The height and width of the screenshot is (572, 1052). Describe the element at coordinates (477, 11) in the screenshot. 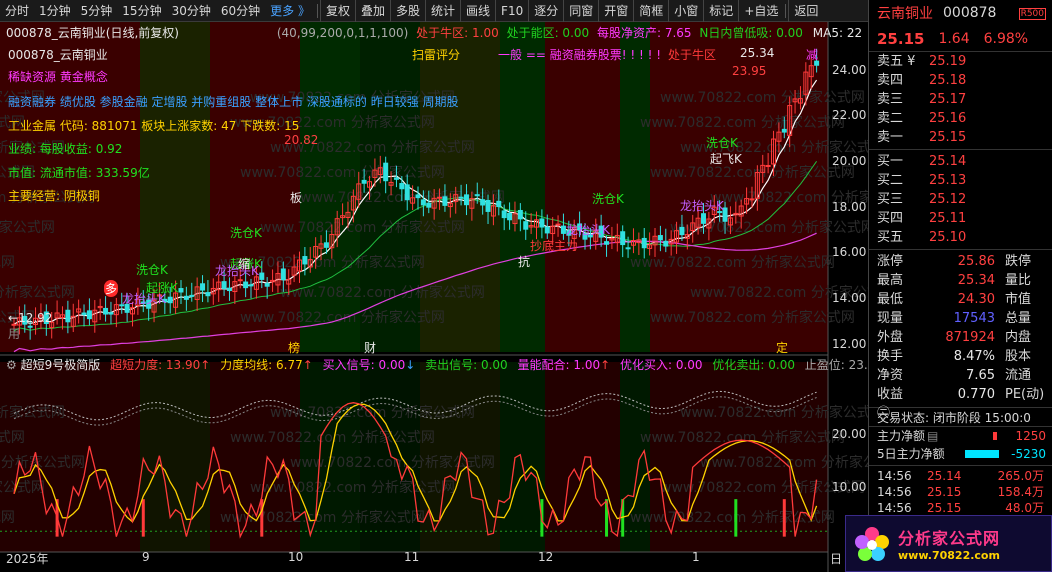

I see `toolbar-item-11: 画线` at that location.